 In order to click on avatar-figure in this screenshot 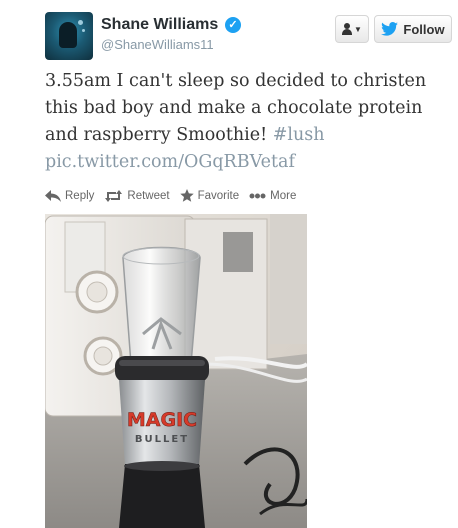, I will do `click(68, 35)`.